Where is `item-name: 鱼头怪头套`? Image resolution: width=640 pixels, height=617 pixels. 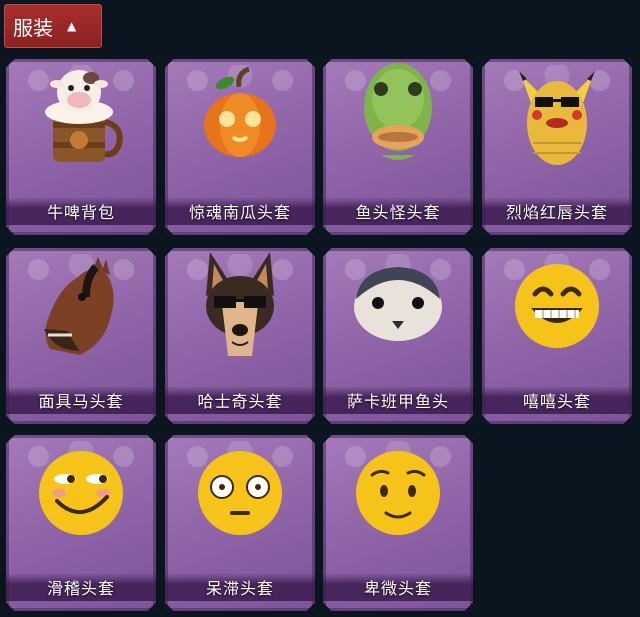 item-name: 鱼头怪头套 is located at coordinates (398, 212).